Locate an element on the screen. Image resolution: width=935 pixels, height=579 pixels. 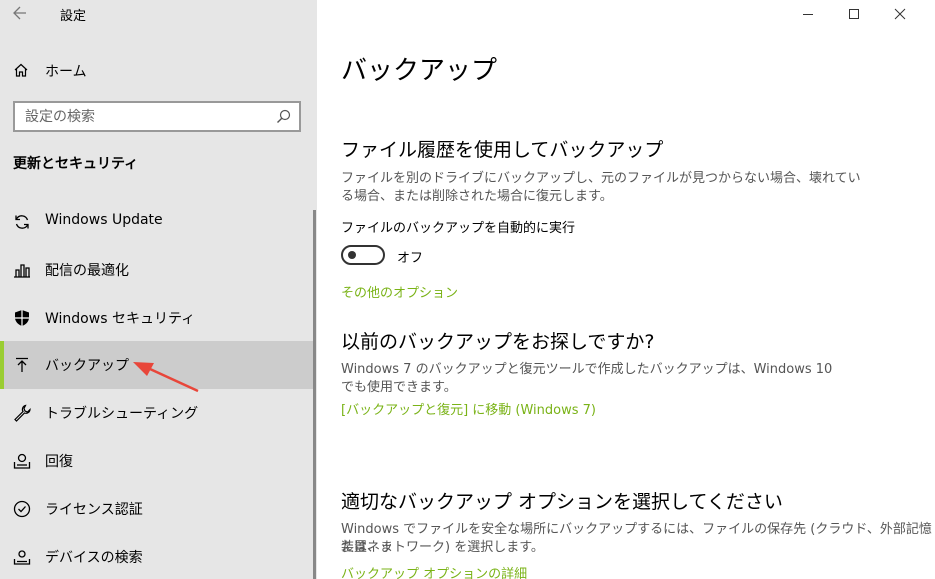
selection-indicator is located at coordinates (2, 365).